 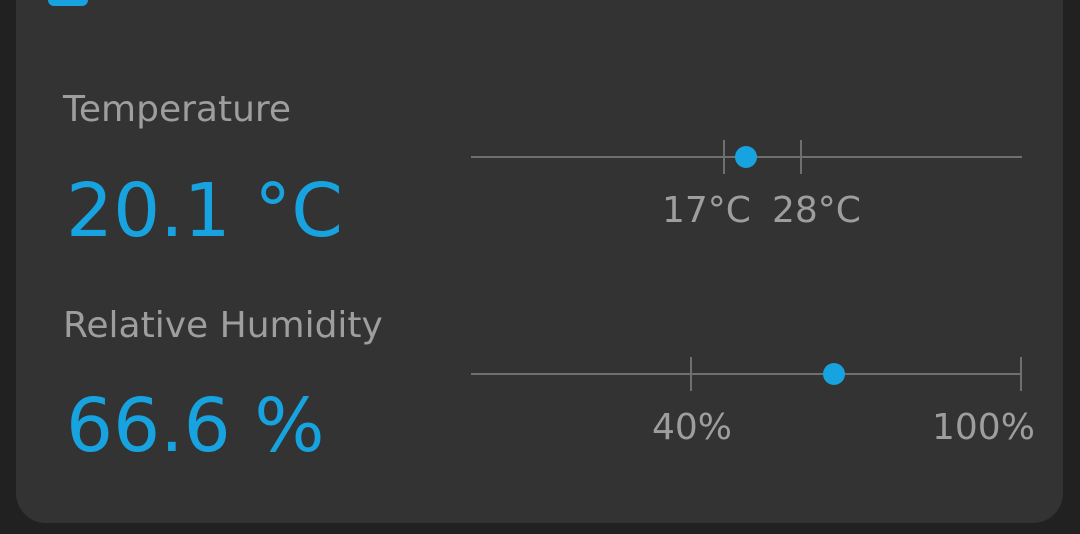 What do you see at coordinates (983, 427) in the screenshot?
I see `humidity-range-high-label: 100%` at bounding box center [983, 427].